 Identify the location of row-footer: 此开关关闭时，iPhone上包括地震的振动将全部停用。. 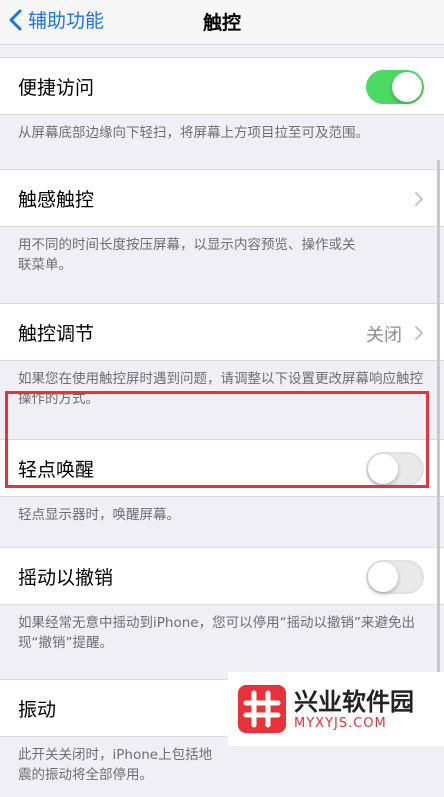
(115, 765).